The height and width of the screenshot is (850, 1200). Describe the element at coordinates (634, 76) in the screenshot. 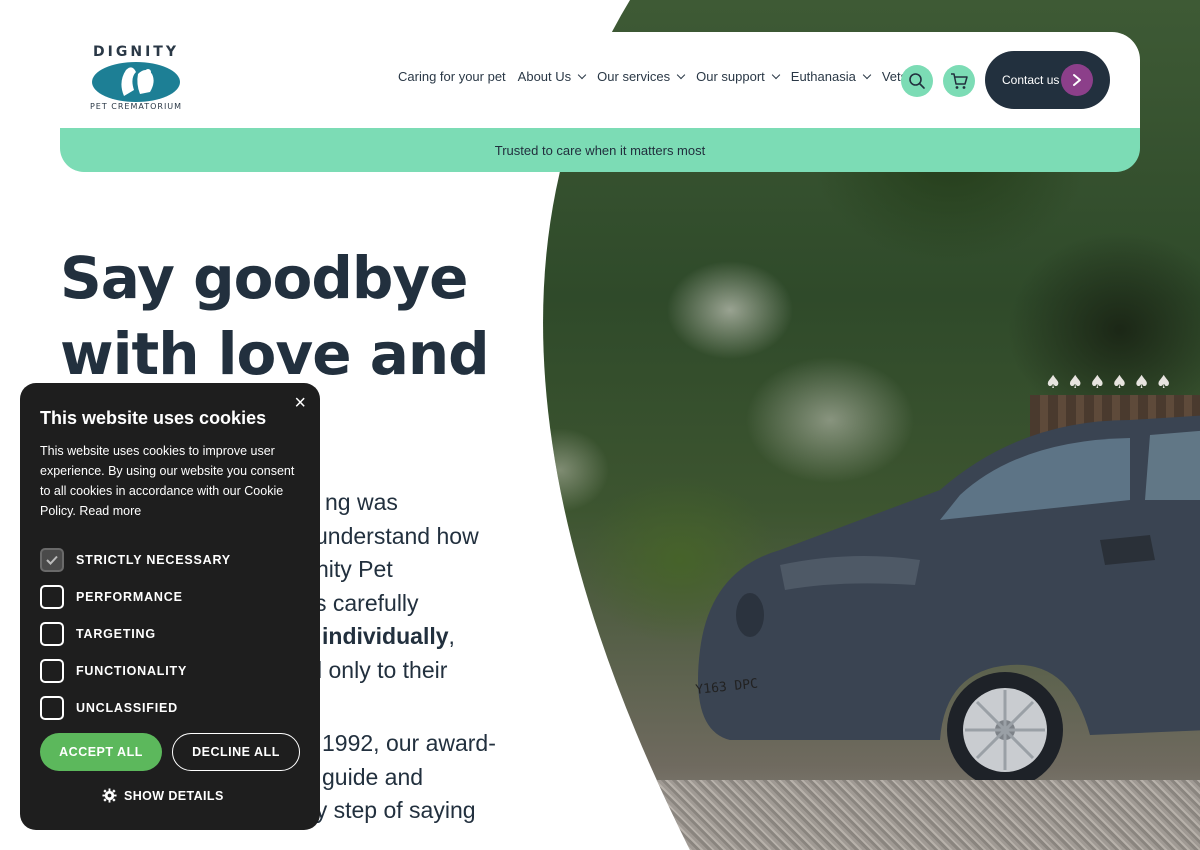

I see `nav-label: Our services` at that location.